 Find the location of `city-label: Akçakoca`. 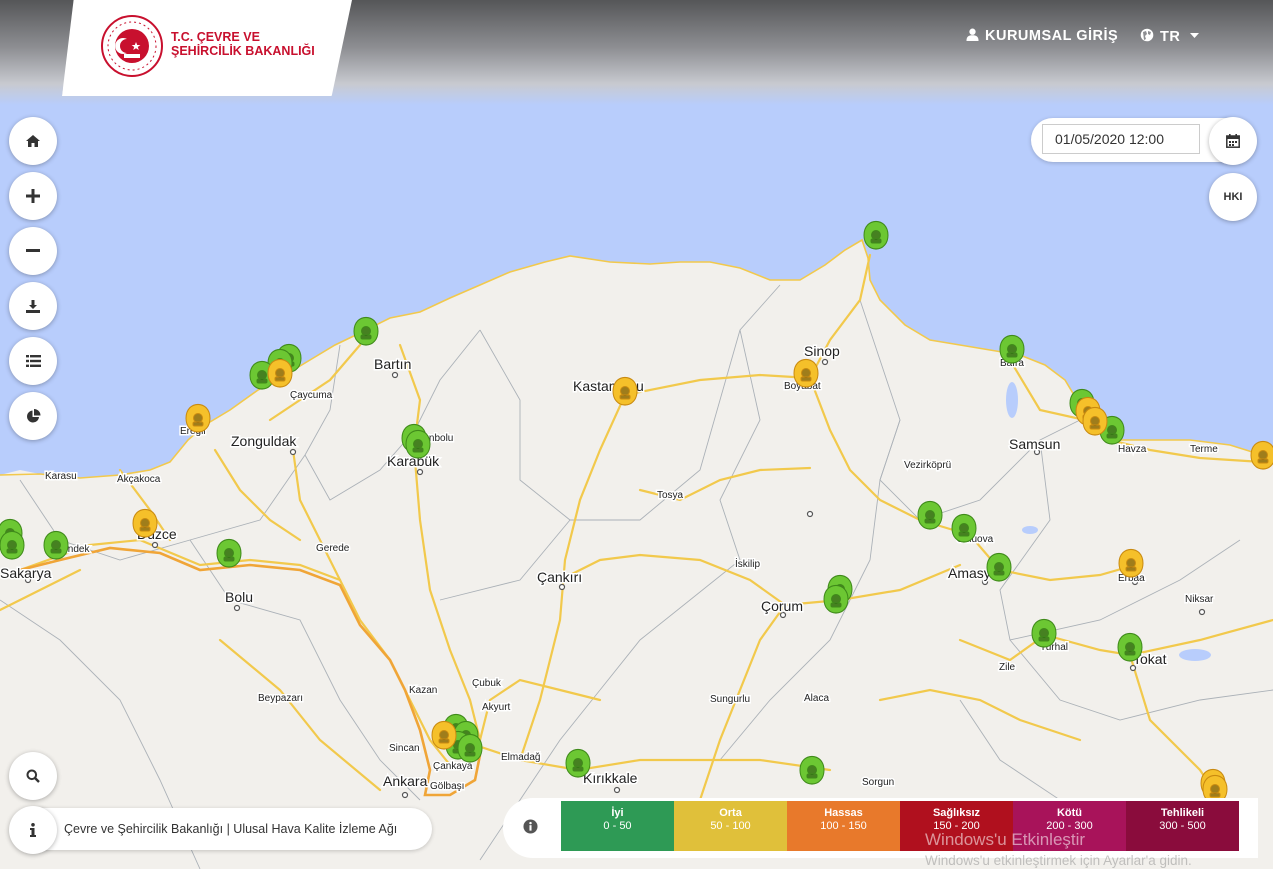

city-label: Akçakoca is located at coordinates (139, 479).